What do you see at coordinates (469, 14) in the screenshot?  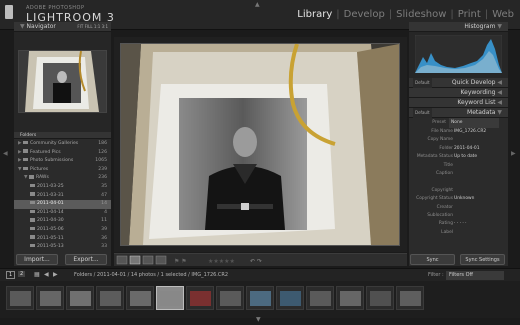 I see `module-print: Print` at bounding box center [469, 14].